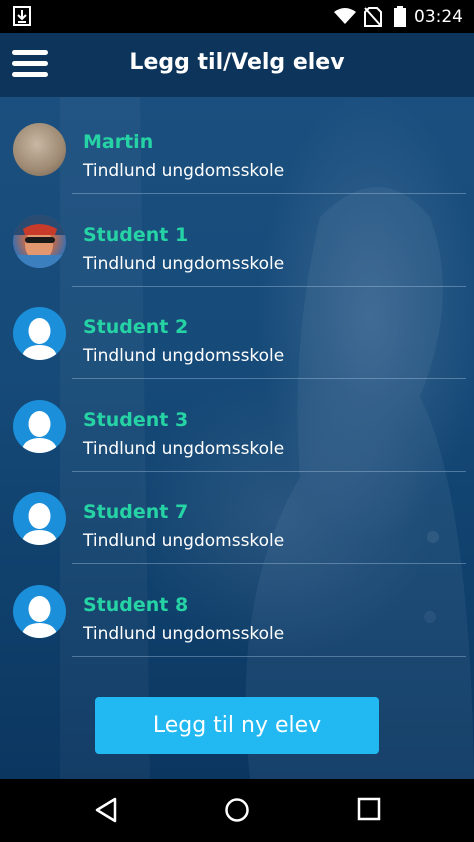  Describe the element at coordinates (237, 148) in the screenshot. I see `list-item: Martin Tindlund ungdomsskole` at that location.